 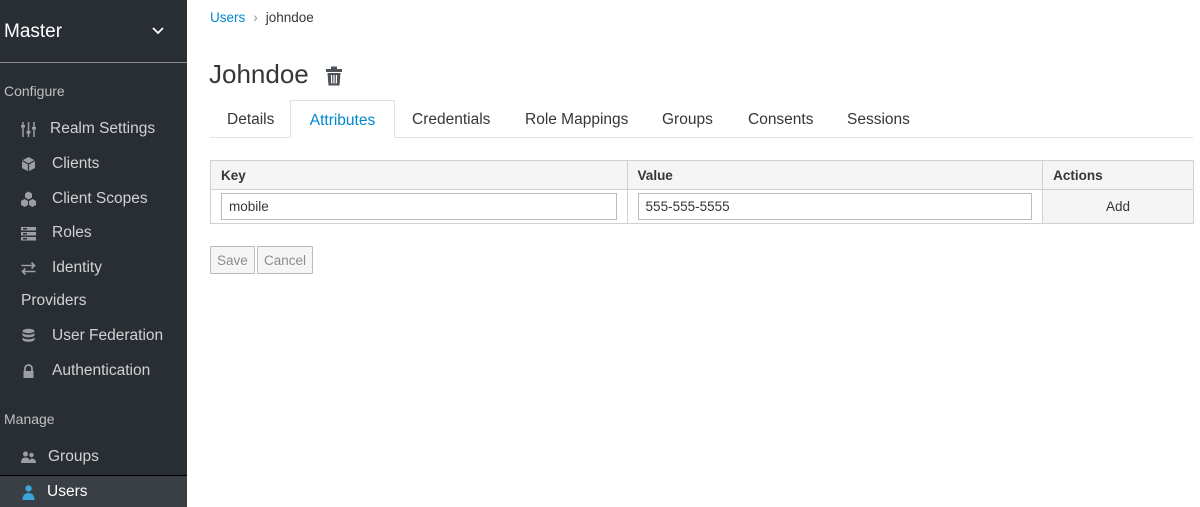 I want to click on sidebar-item-groups: Groups, so click(x=93, y=457).